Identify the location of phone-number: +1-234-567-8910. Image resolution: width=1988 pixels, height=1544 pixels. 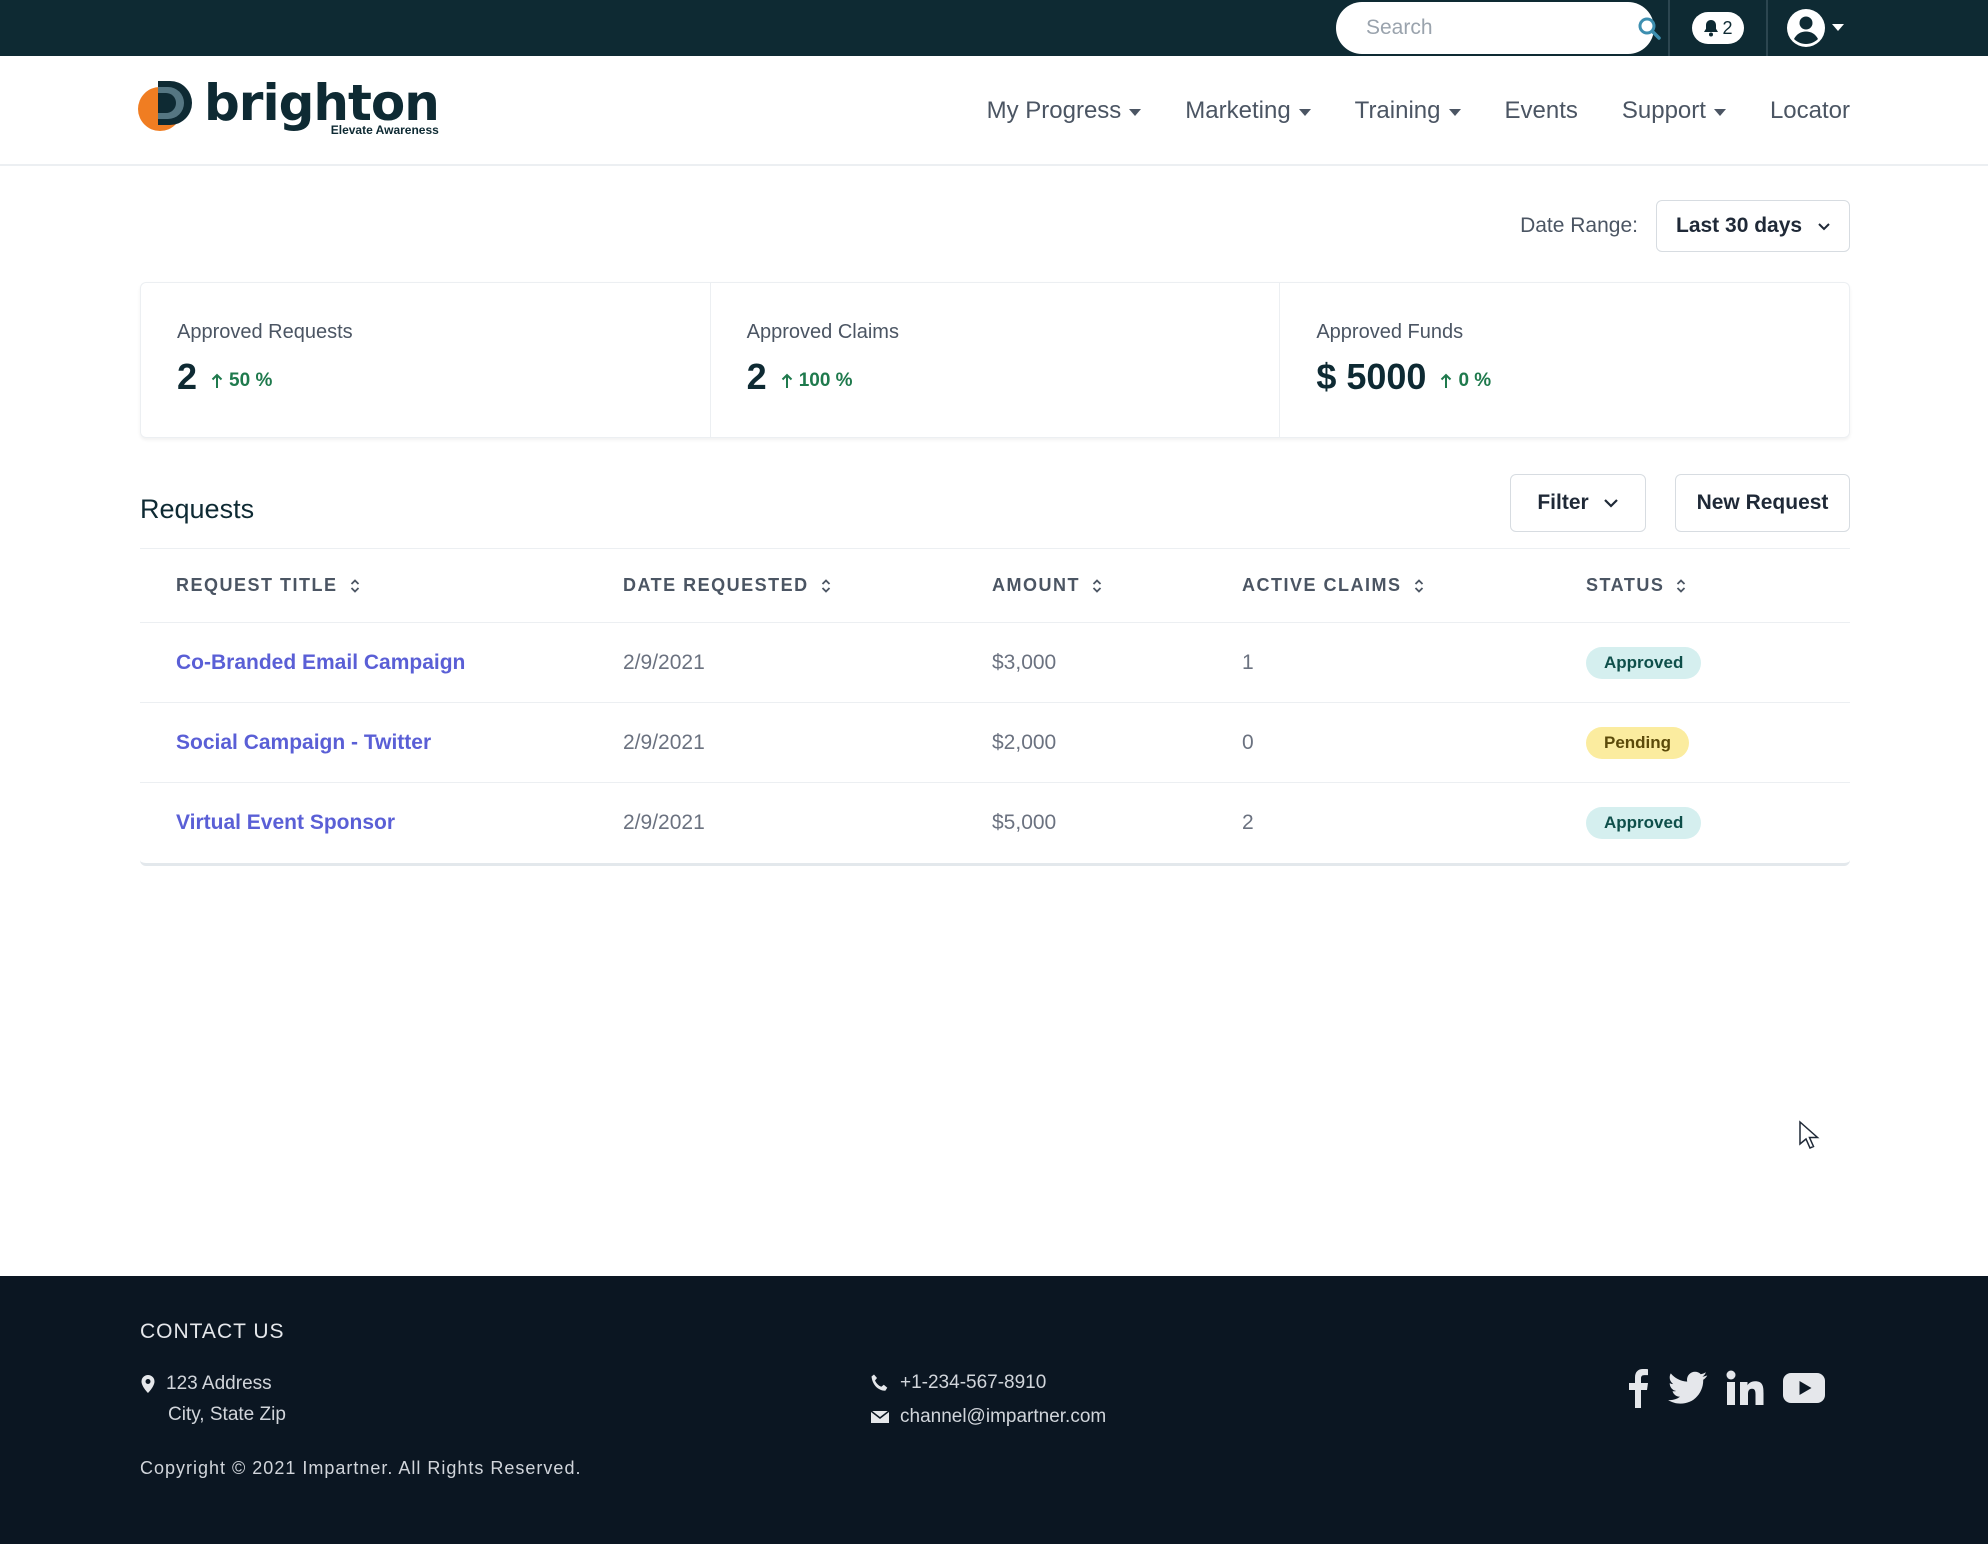
(973, 1383).